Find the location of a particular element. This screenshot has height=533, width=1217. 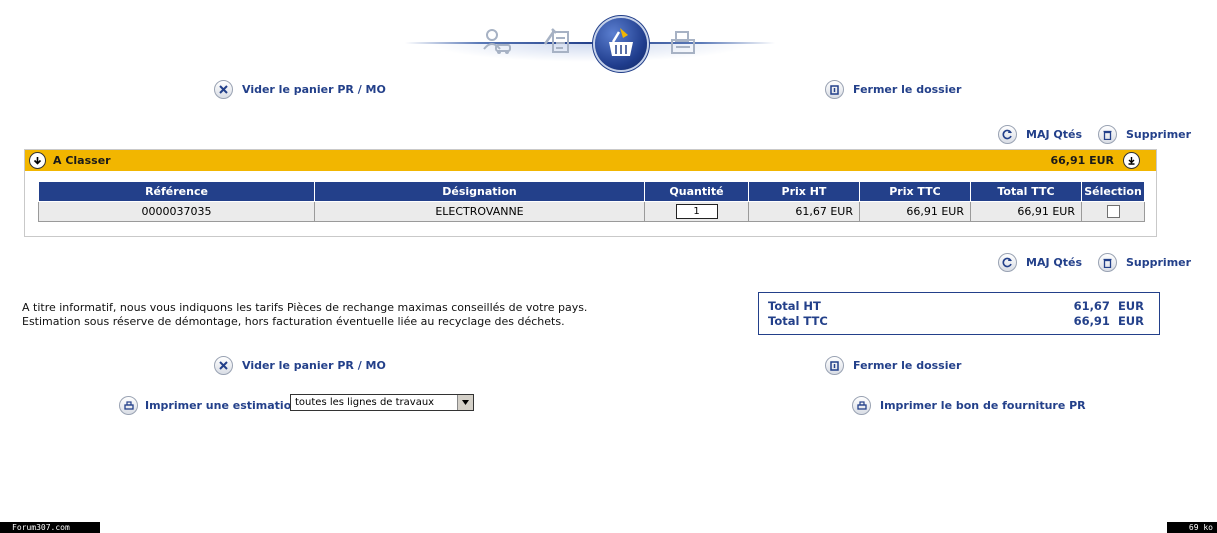

steps-glow is located at coordinates (590, 53).